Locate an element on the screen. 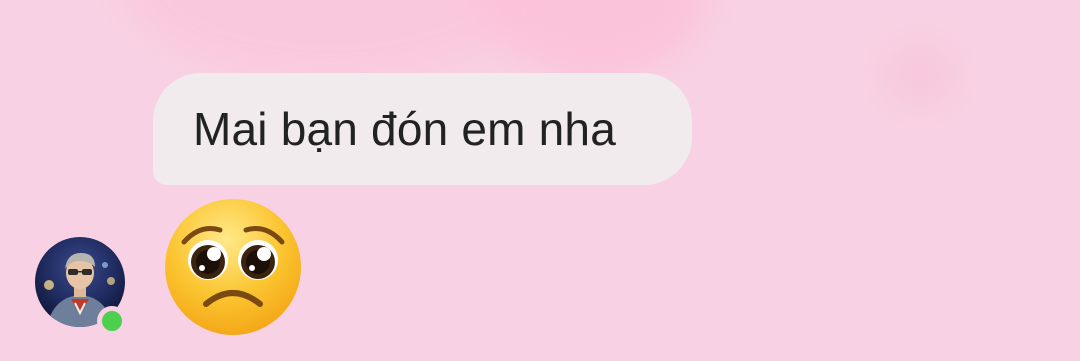 This screenshot has height=361, width=1080. pleading-face-icon is located at coordinates (233, 267).